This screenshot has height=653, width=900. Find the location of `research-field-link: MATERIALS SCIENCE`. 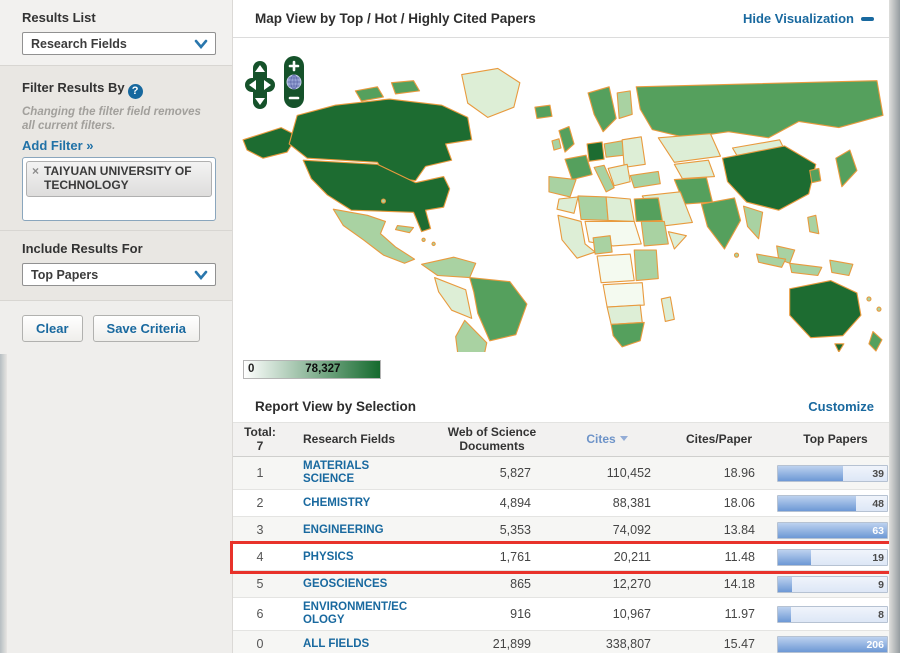

research-field-link: MATERIALS SCIENCE is located at coordinates (357, 473).